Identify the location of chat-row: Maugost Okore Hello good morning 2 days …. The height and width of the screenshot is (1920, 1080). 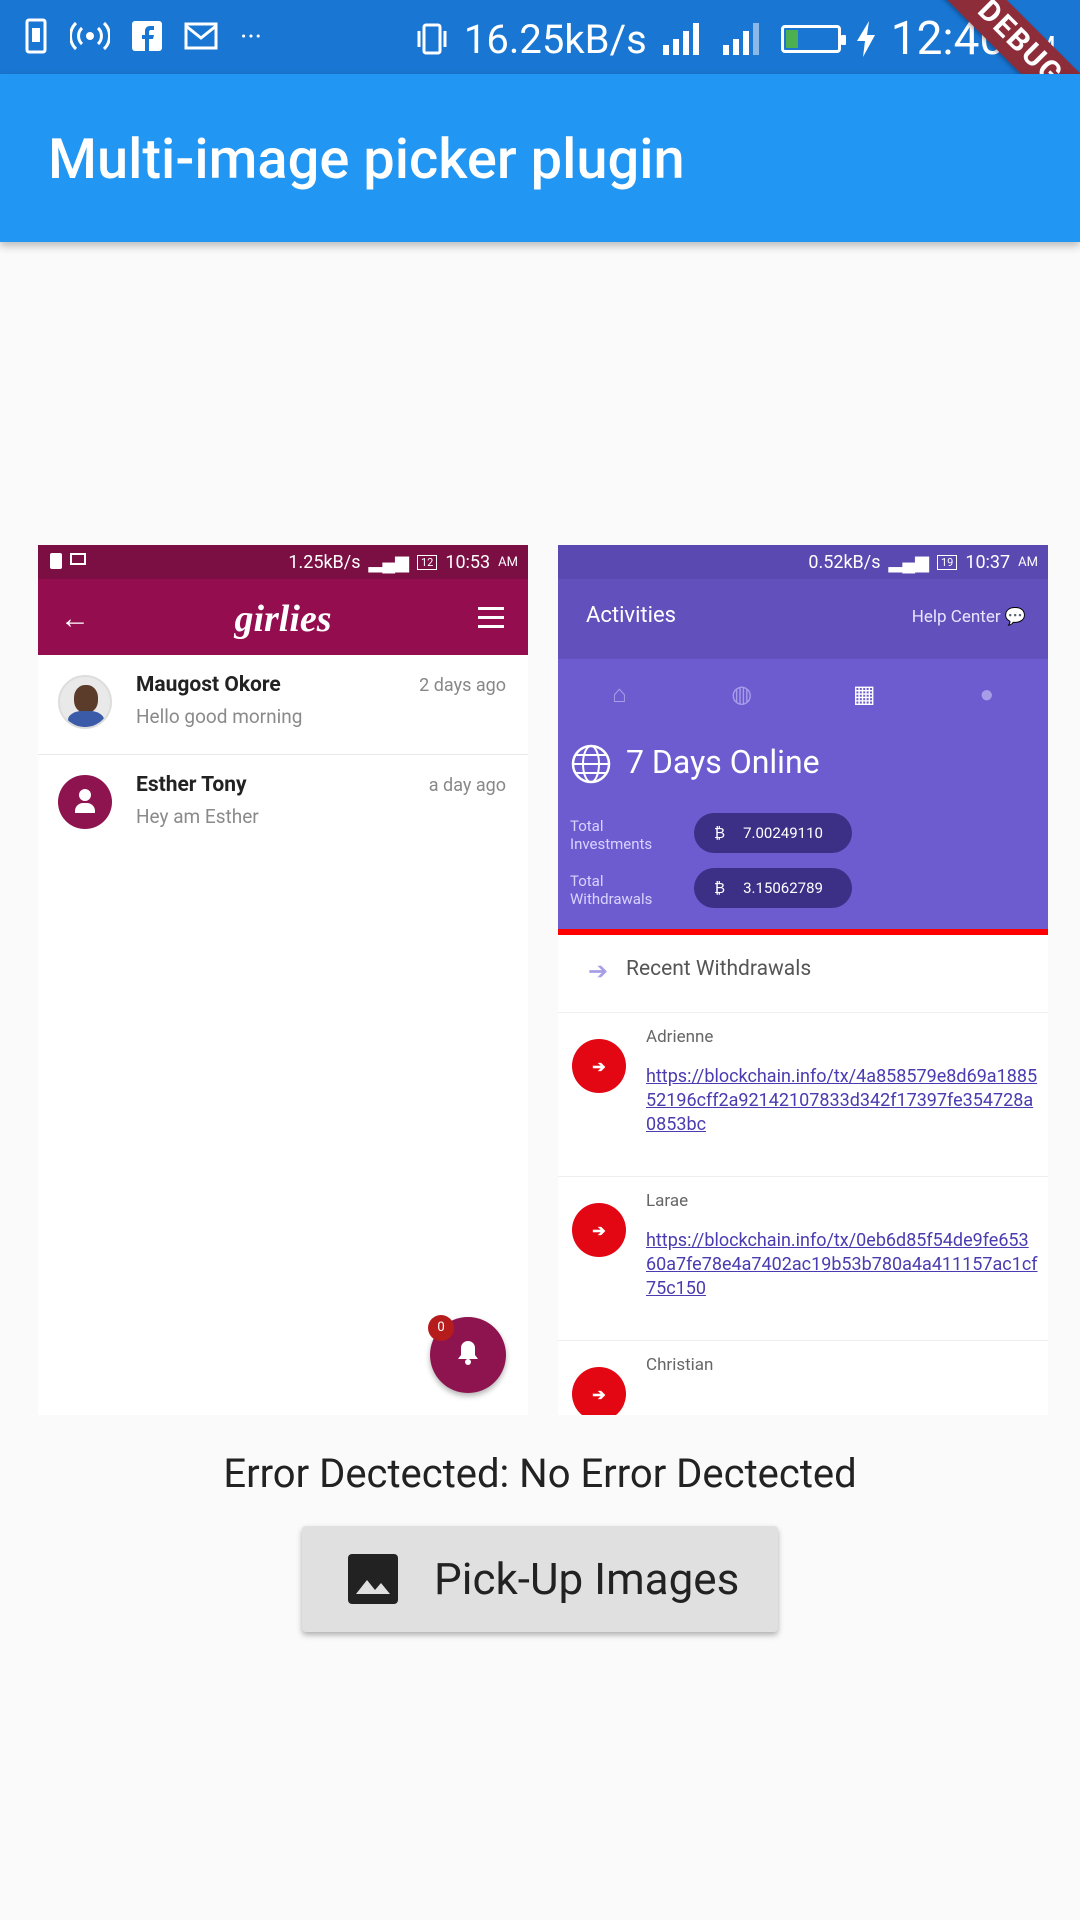
(283, 705).